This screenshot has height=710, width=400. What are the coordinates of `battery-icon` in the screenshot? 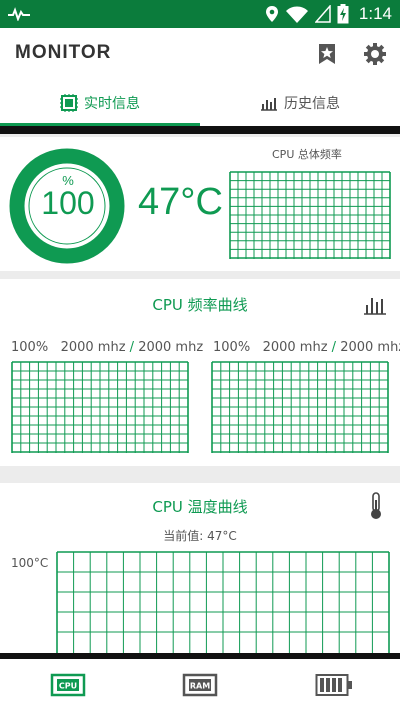 It's located at (334, 685).